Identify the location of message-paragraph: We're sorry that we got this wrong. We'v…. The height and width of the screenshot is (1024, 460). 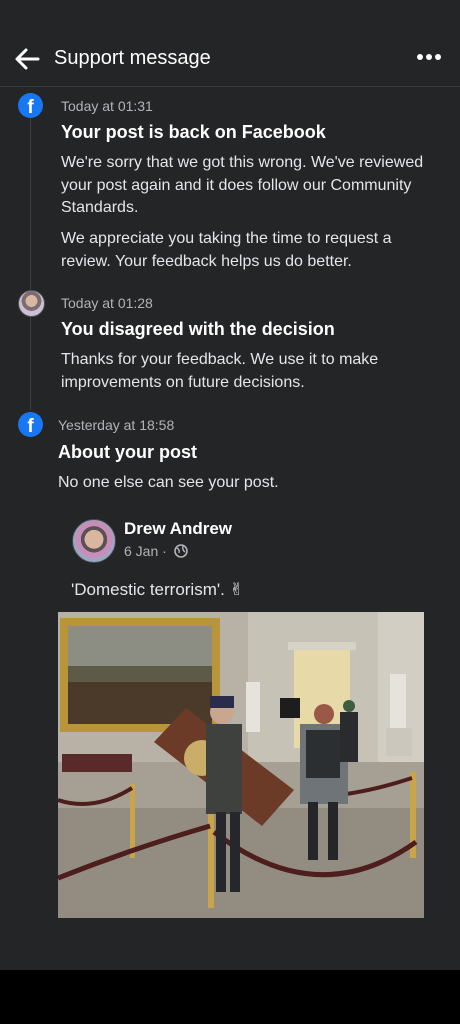
(242, 185).